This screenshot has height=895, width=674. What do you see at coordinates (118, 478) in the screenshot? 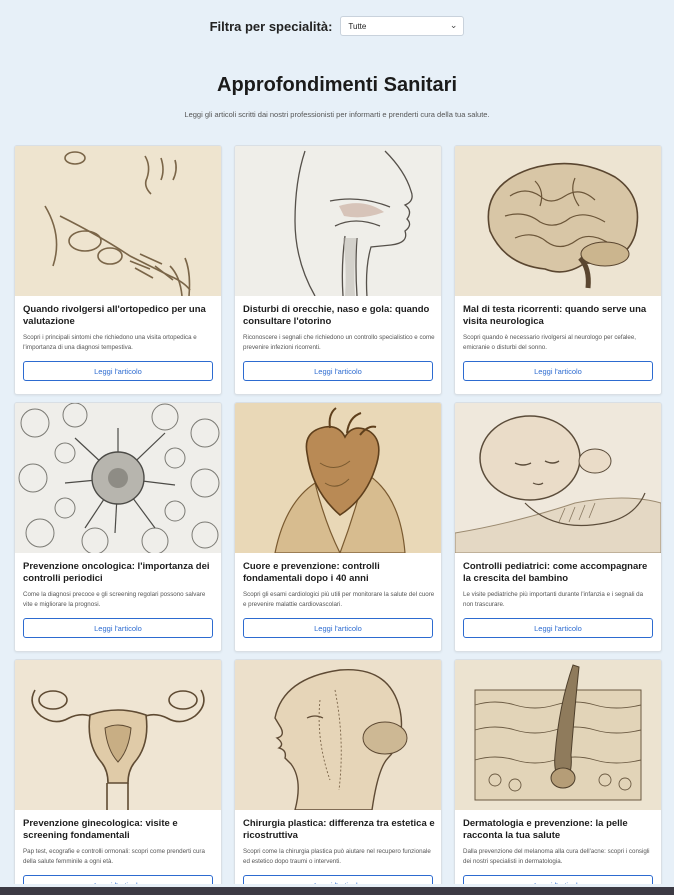
I see `cell-illustration` at bounding box center [118, 478].